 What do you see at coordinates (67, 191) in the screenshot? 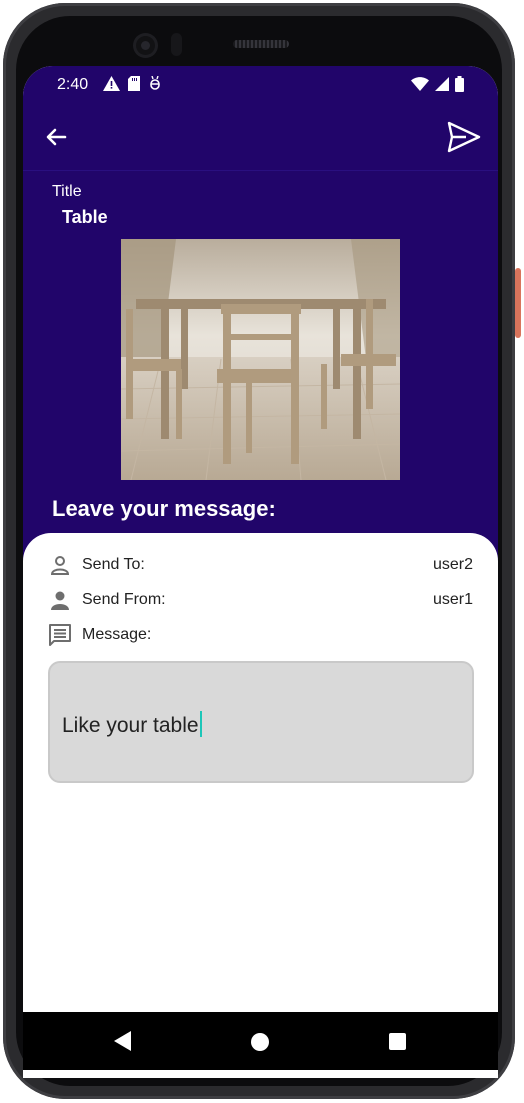
I see `title-label: Title` at bounding box center [67, 191].